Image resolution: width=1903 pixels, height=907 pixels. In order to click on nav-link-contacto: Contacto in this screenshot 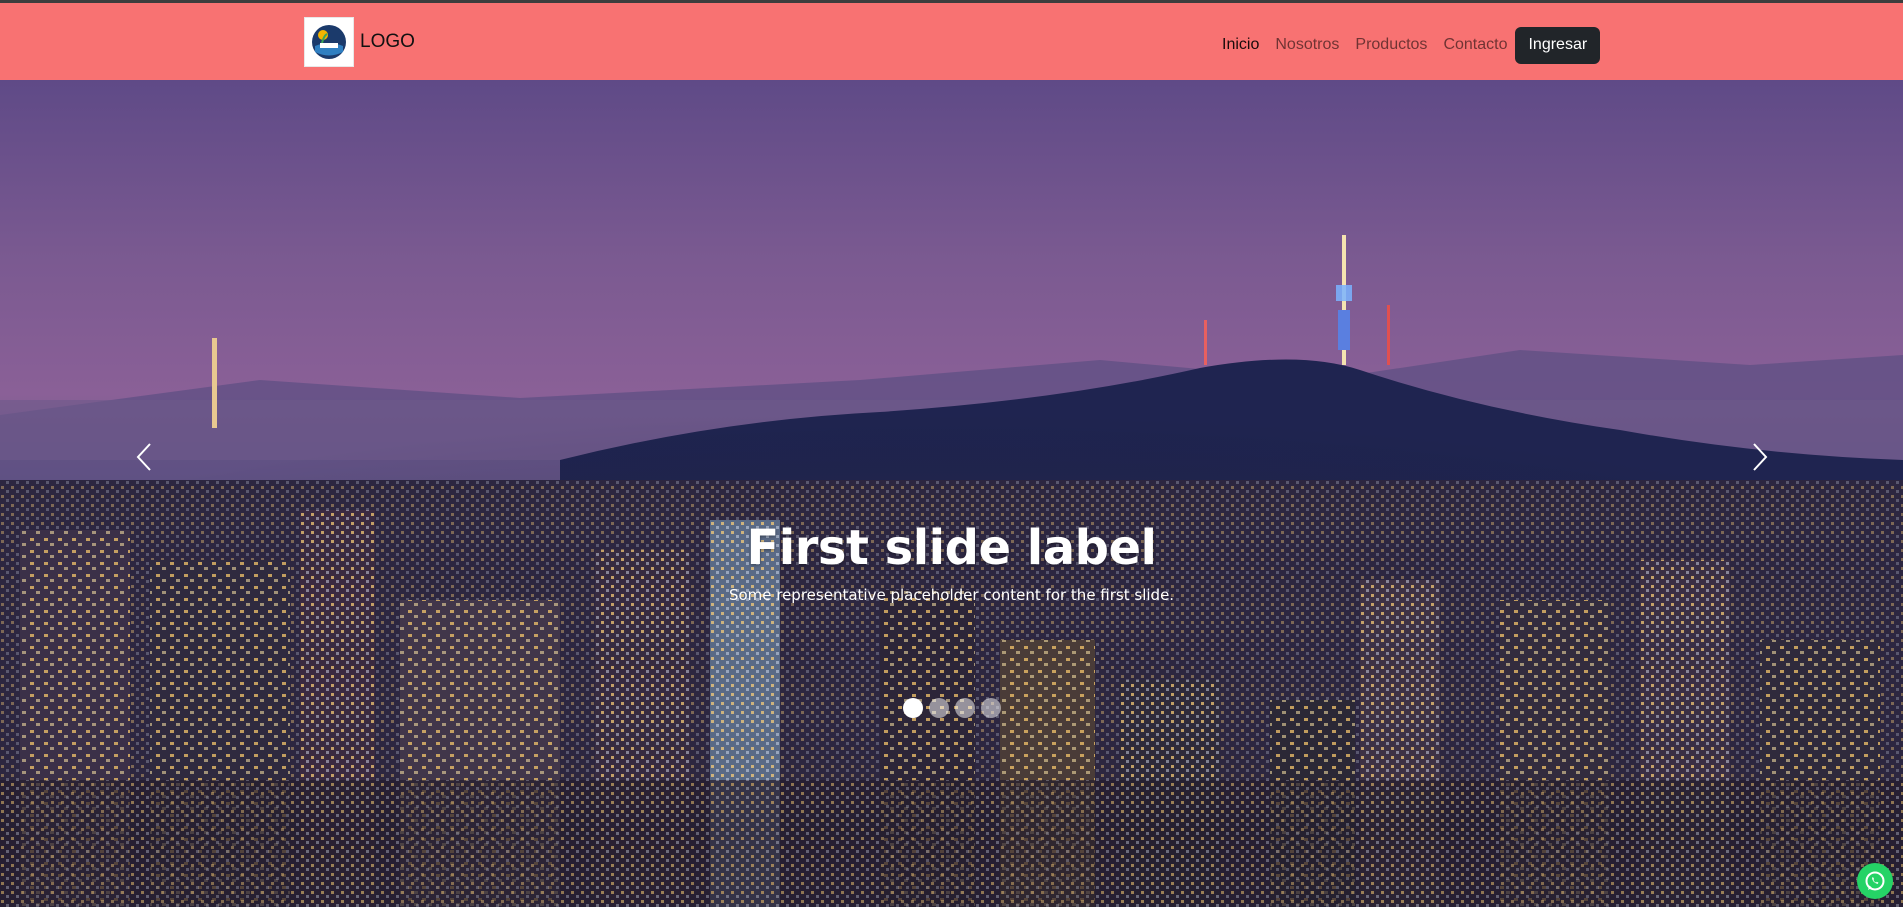, I will do `click(1475, 45)`.